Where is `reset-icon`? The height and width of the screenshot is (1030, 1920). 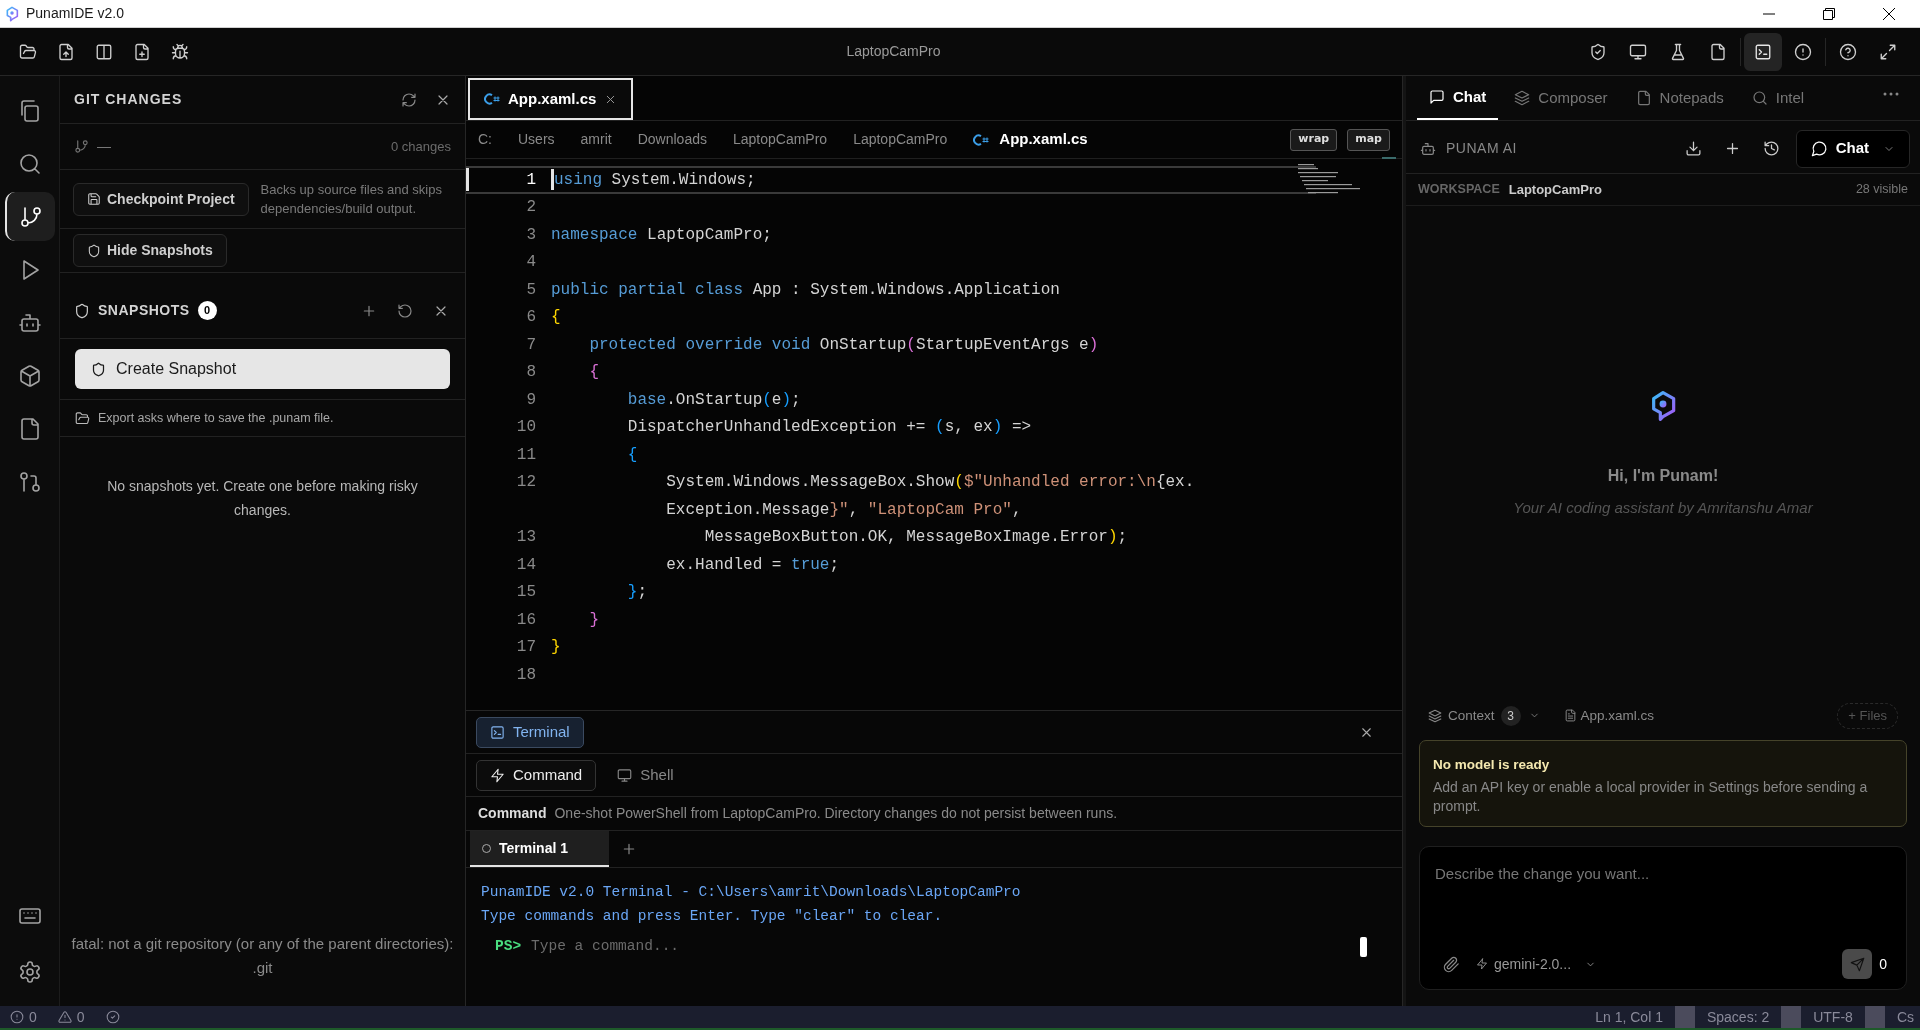
reset-icon is located at coordinates (405, 310).